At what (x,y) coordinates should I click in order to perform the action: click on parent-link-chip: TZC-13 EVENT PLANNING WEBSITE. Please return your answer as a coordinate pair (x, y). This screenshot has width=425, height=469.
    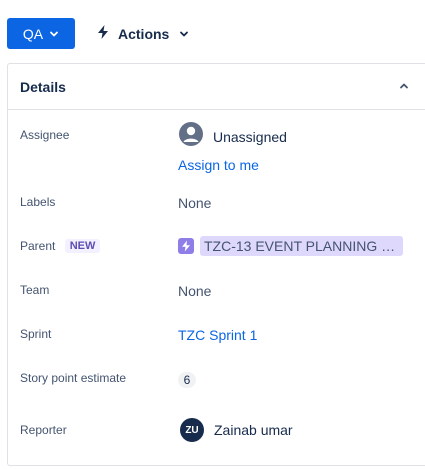
    Looking at the image, I should click on (290, 246).